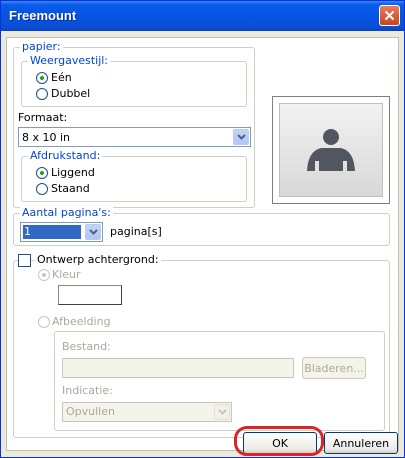 This screenshot has width=405, height=458. Describe the element at coordinates (134, 137) in the screenshot. I see `formaat-select: 8 x 10 in` at that location.